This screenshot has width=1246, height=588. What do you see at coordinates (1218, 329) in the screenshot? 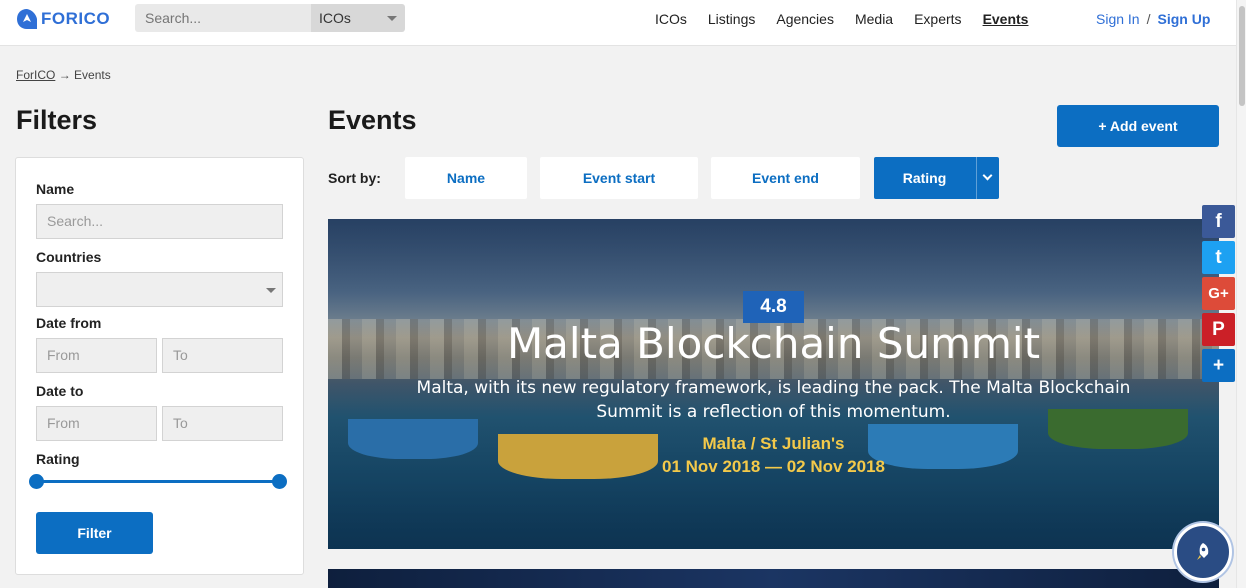
I see `pinterest-icon: P` at bounding box center [1218, 329].